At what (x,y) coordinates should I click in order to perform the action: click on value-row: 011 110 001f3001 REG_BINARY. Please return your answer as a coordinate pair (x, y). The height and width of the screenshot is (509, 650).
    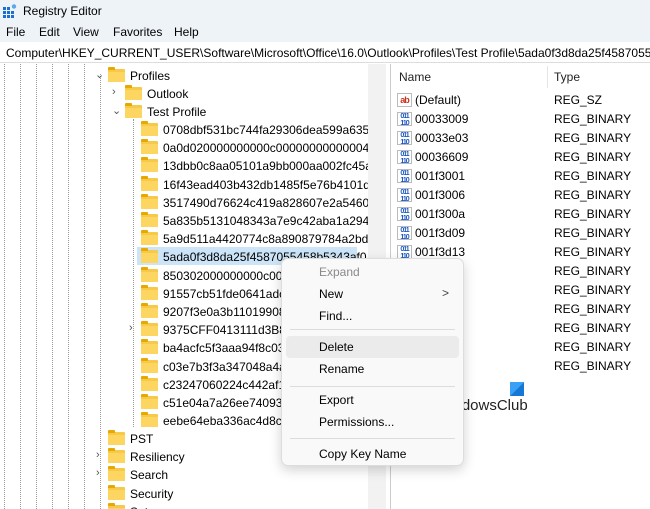
    Looking at the image, I should click on (520, 176).